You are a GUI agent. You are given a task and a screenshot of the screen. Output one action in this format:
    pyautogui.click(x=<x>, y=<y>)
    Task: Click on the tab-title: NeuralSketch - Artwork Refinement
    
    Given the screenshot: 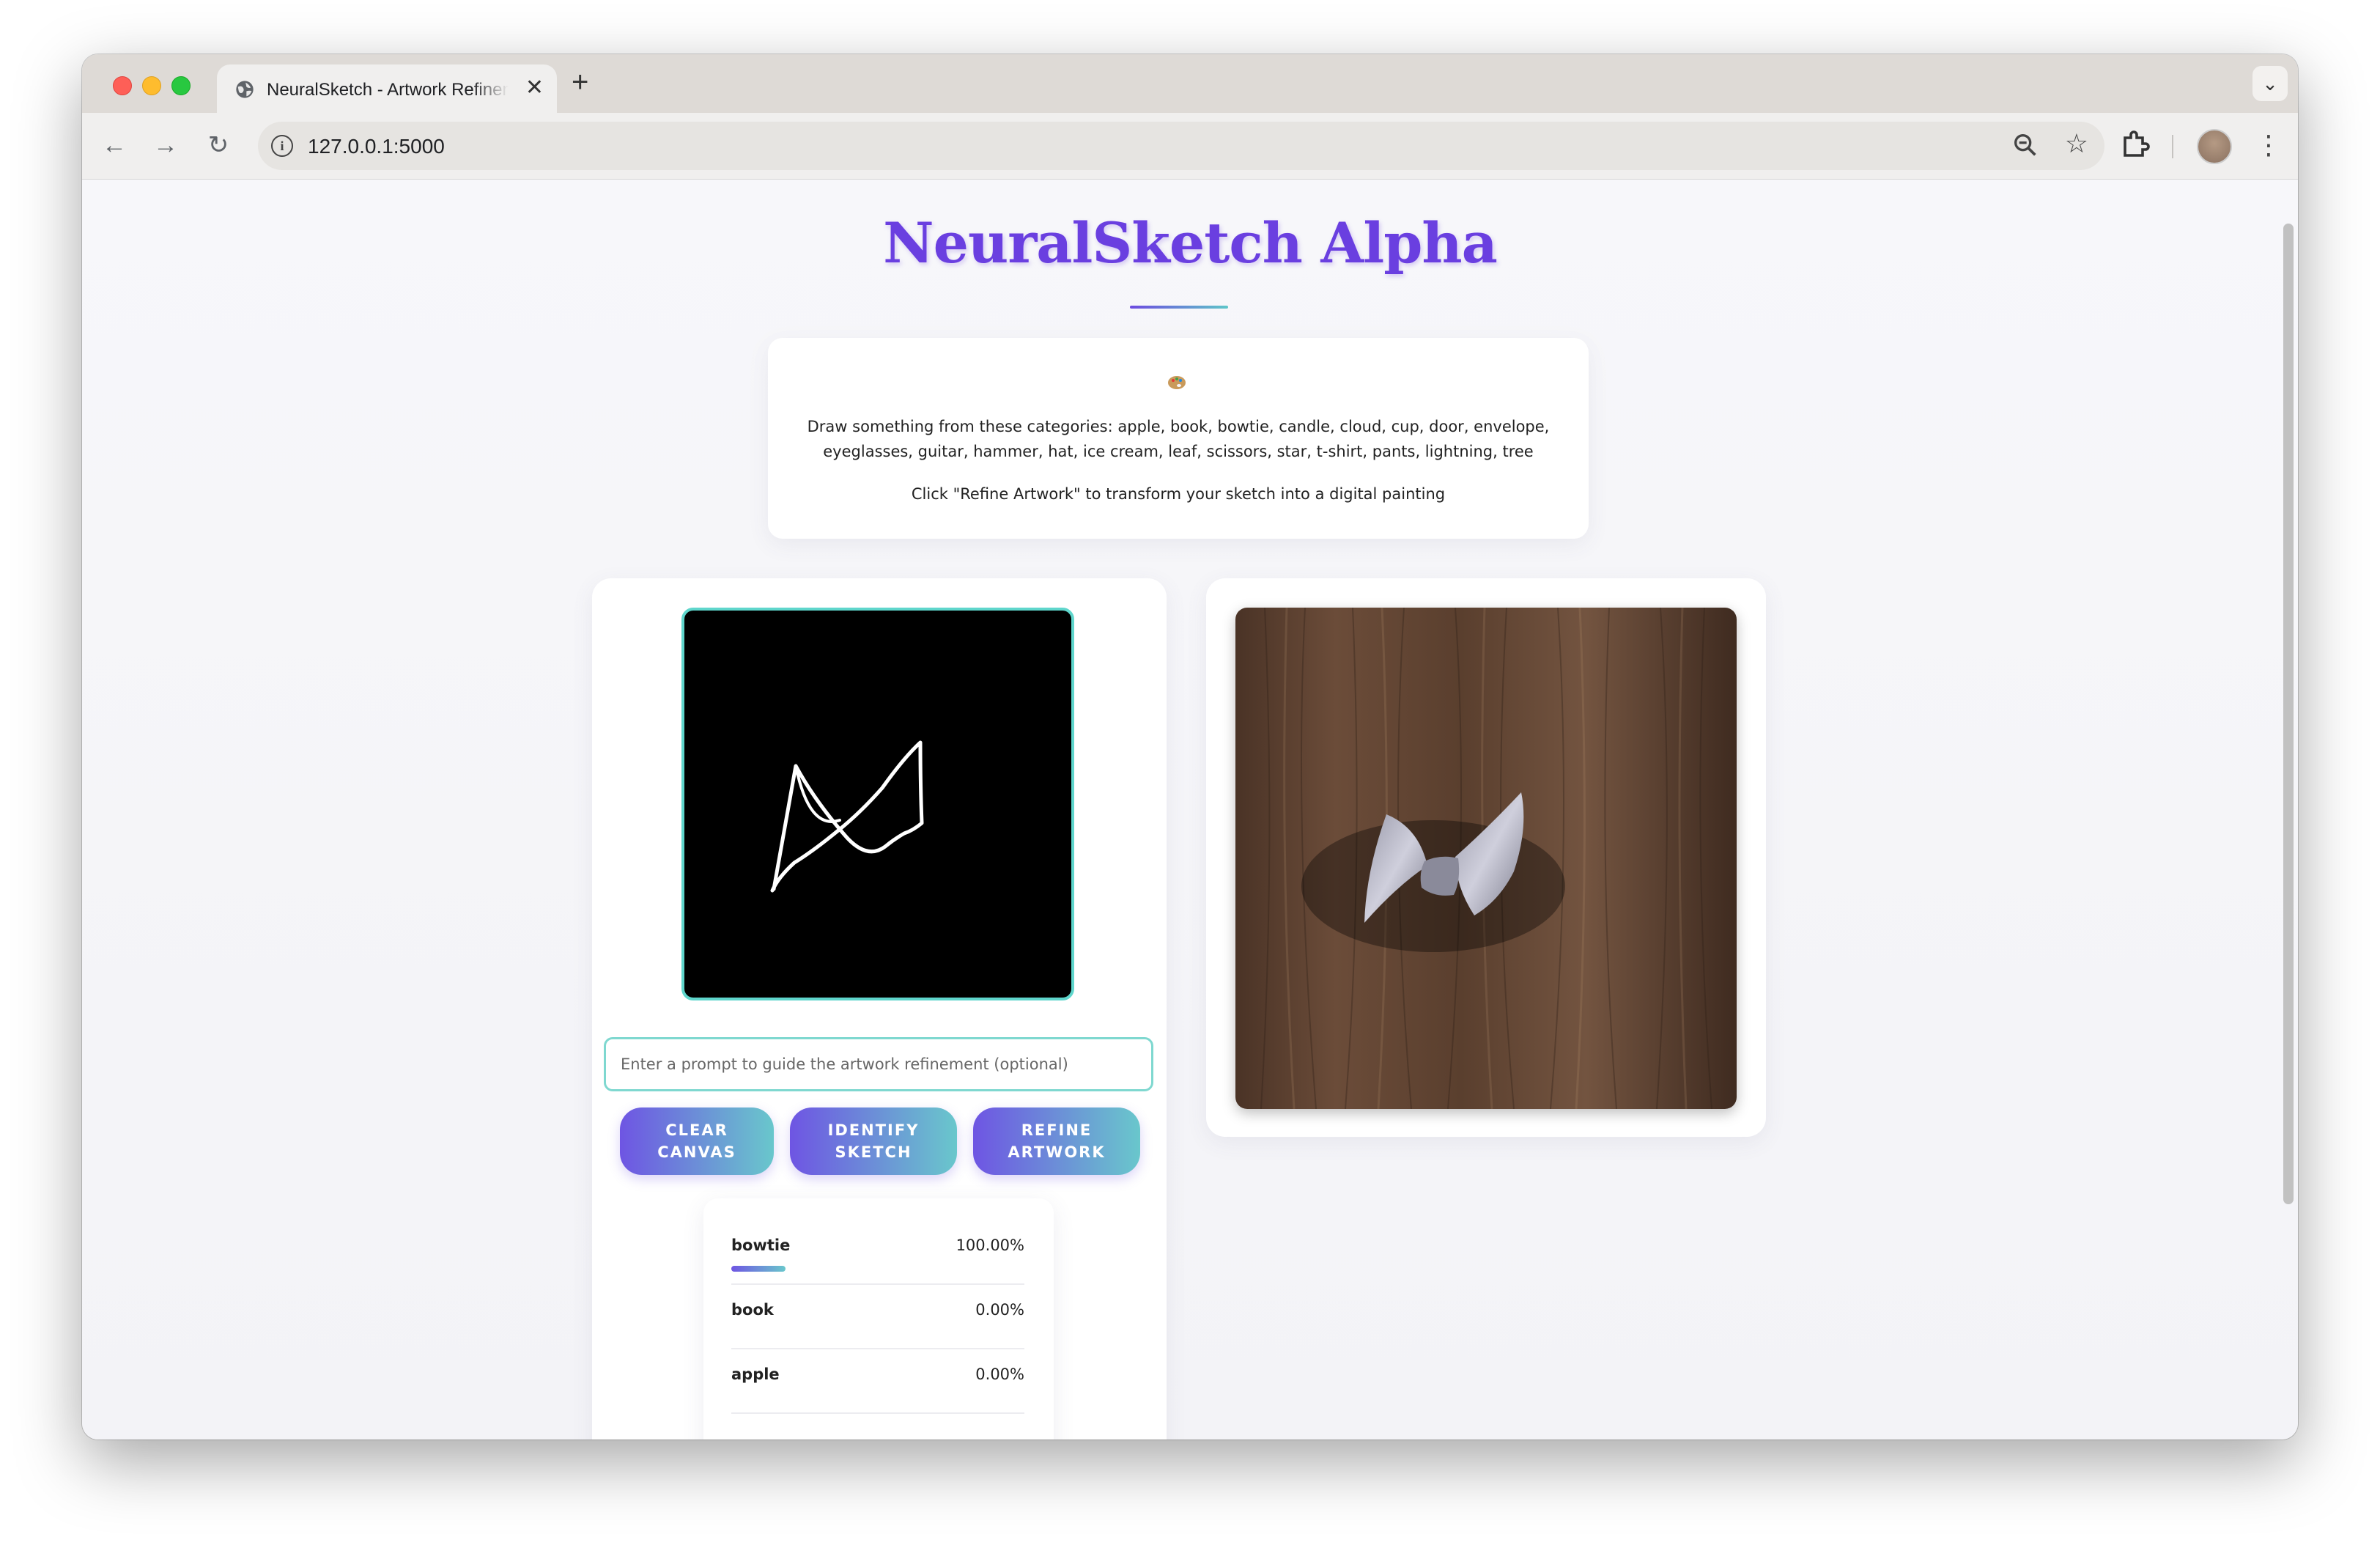 What is the action you would take?
    pyautogui.click(x=388, y=90)
    